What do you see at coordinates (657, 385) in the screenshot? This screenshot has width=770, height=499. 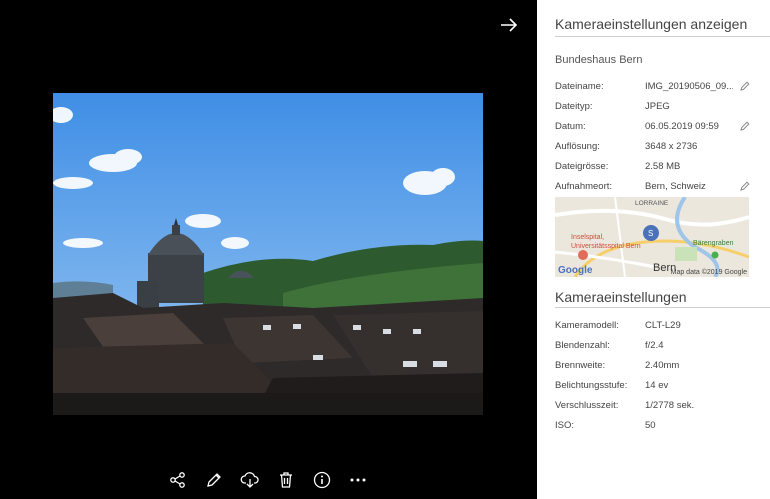 I see `camera-value: 14 ev` at bounding box center [657, 385].